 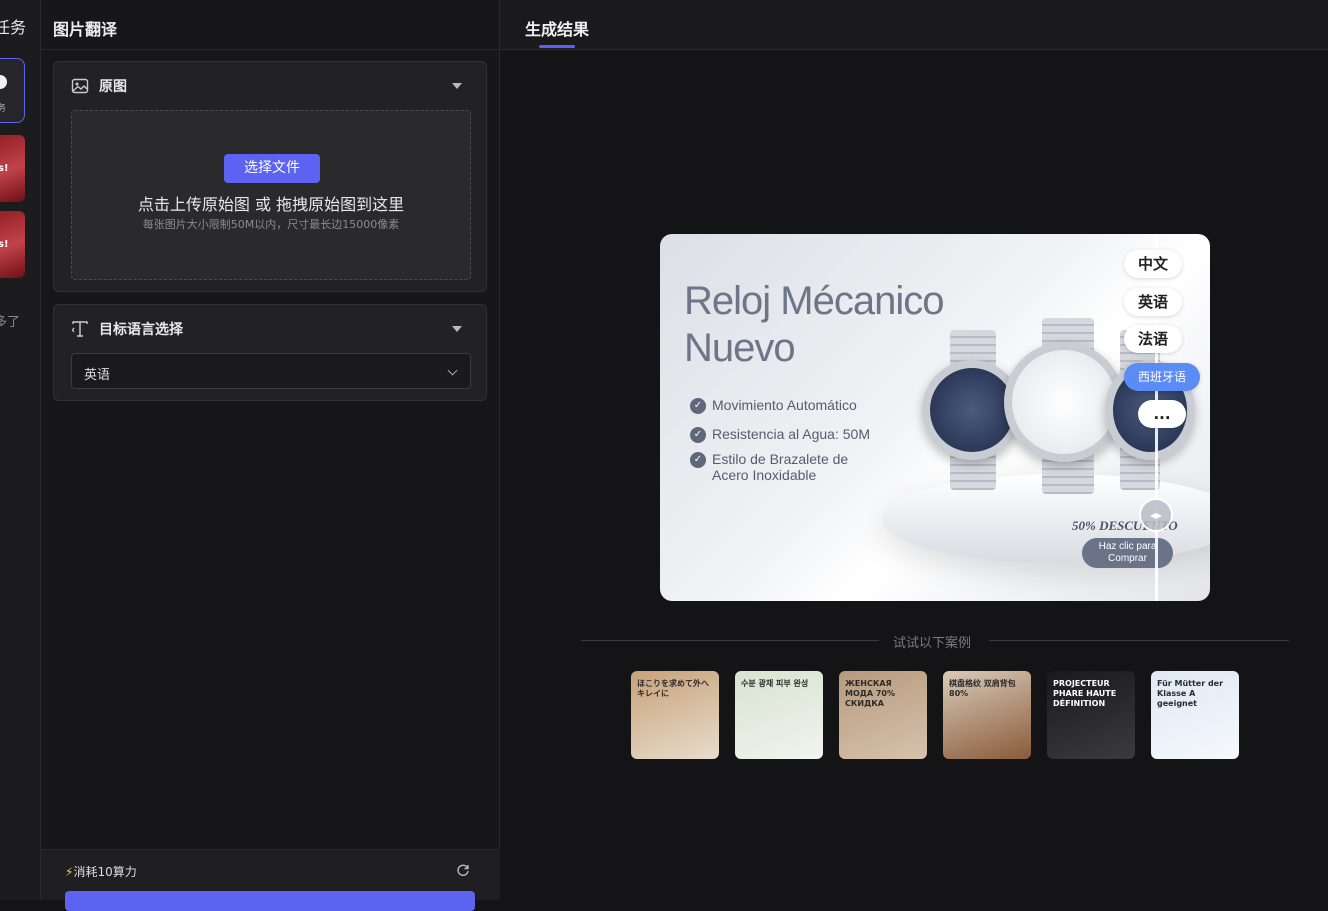 What do you see at coordinates (814, 324) in the screenshot?
I see `preview-headline: Reloj Mécanico Nuevo` at bounding box center [814, 324].